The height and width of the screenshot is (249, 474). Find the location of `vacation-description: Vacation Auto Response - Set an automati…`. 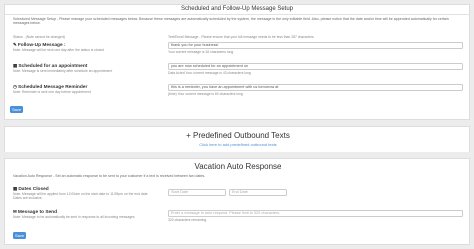

vacation-description: Vacation Auto Response - Set an automati… is located at coordinates (109, 176).